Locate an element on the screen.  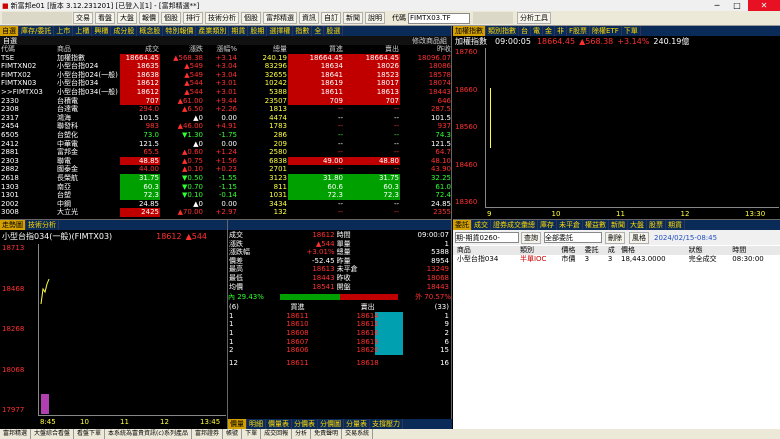
order-tab-0: 委託 is located at coordinates (462, 225).